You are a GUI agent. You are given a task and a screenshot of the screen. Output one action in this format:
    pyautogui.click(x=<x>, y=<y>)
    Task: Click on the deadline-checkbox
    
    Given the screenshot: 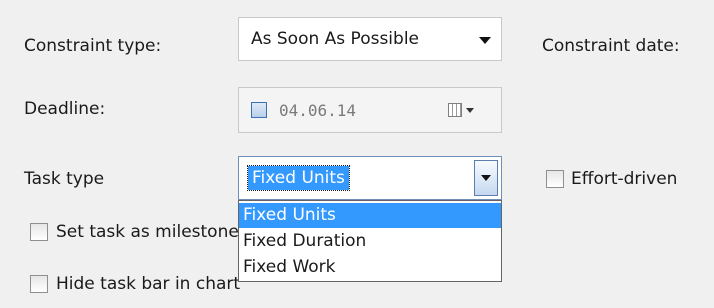 What is the action you would take?
    pyautogui.click(x=259, y=110)
    